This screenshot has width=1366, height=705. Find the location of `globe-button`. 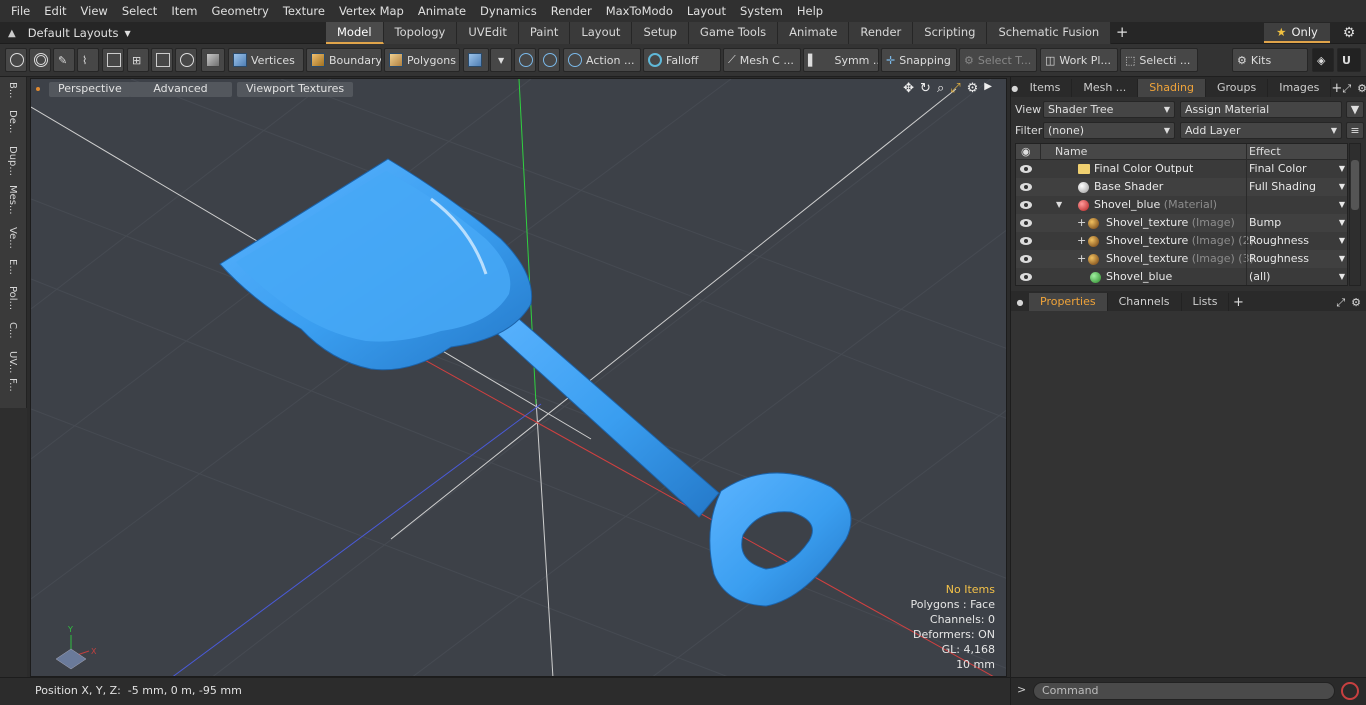

globe-button is located at coordinates (40, 60).